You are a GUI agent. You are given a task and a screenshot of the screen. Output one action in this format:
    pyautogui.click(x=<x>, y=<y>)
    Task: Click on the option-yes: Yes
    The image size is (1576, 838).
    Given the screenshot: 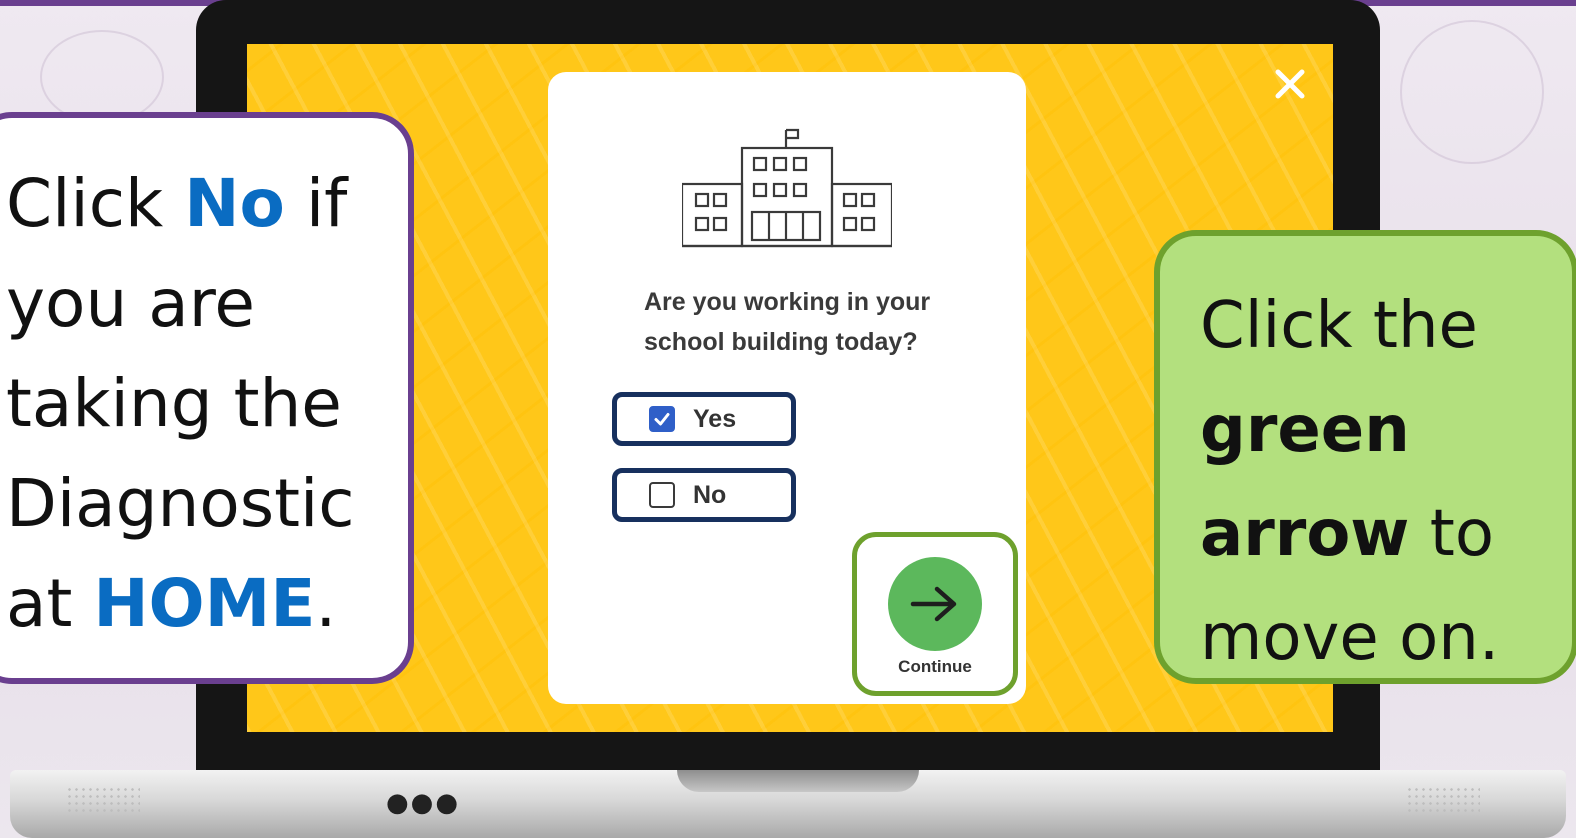 What is the action you would take?
    pyautogui.click(x=704, y=419)
    